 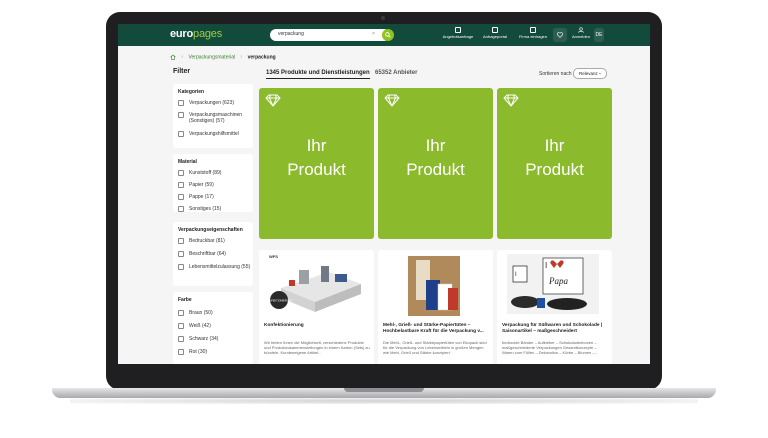 I want to click on product-image: I I Papa, so click(x=554, y=285).